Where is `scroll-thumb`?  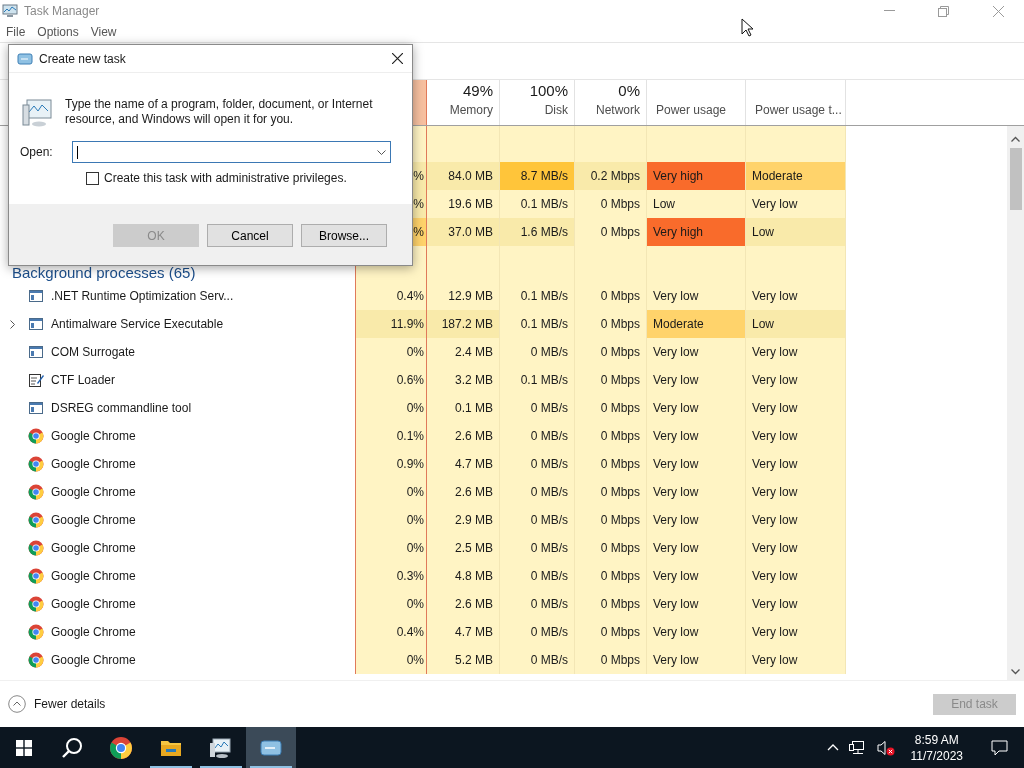 scroll-thumb is located at coordinates (1015, 179).